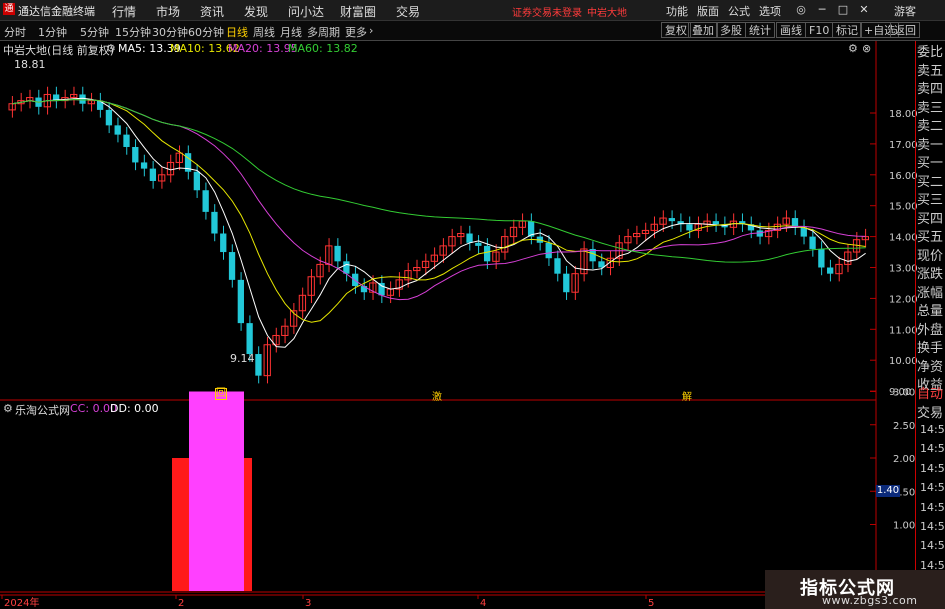 The width and height of the screenshot is (945, 609). What do you see at coordinates (903, 176) in the screenshot?
I see `price-tick-2: 16.00` at bounding box center [903, 176].